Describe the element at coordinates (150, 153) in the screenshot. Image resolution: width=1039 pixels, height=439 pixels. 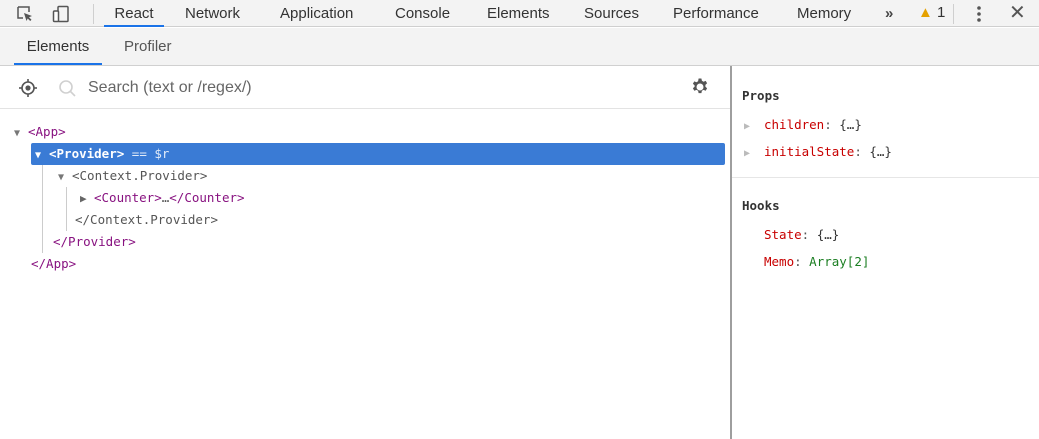
I see `console-ref-label: == $r` at that location.